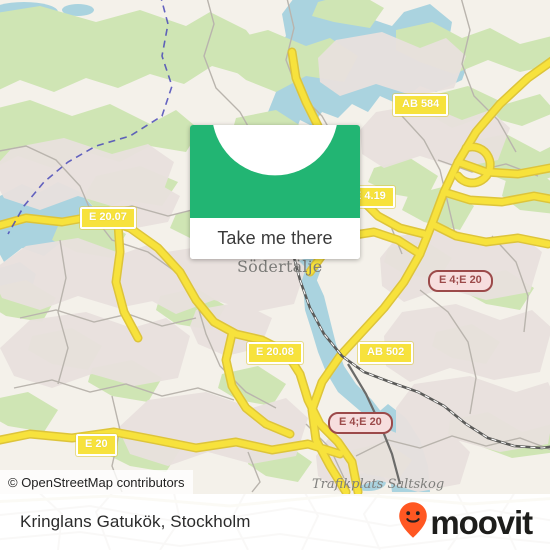  Describe the element at coordinates (421, 105) in the screenshot. I see `road-shield: AB 584` at that location.